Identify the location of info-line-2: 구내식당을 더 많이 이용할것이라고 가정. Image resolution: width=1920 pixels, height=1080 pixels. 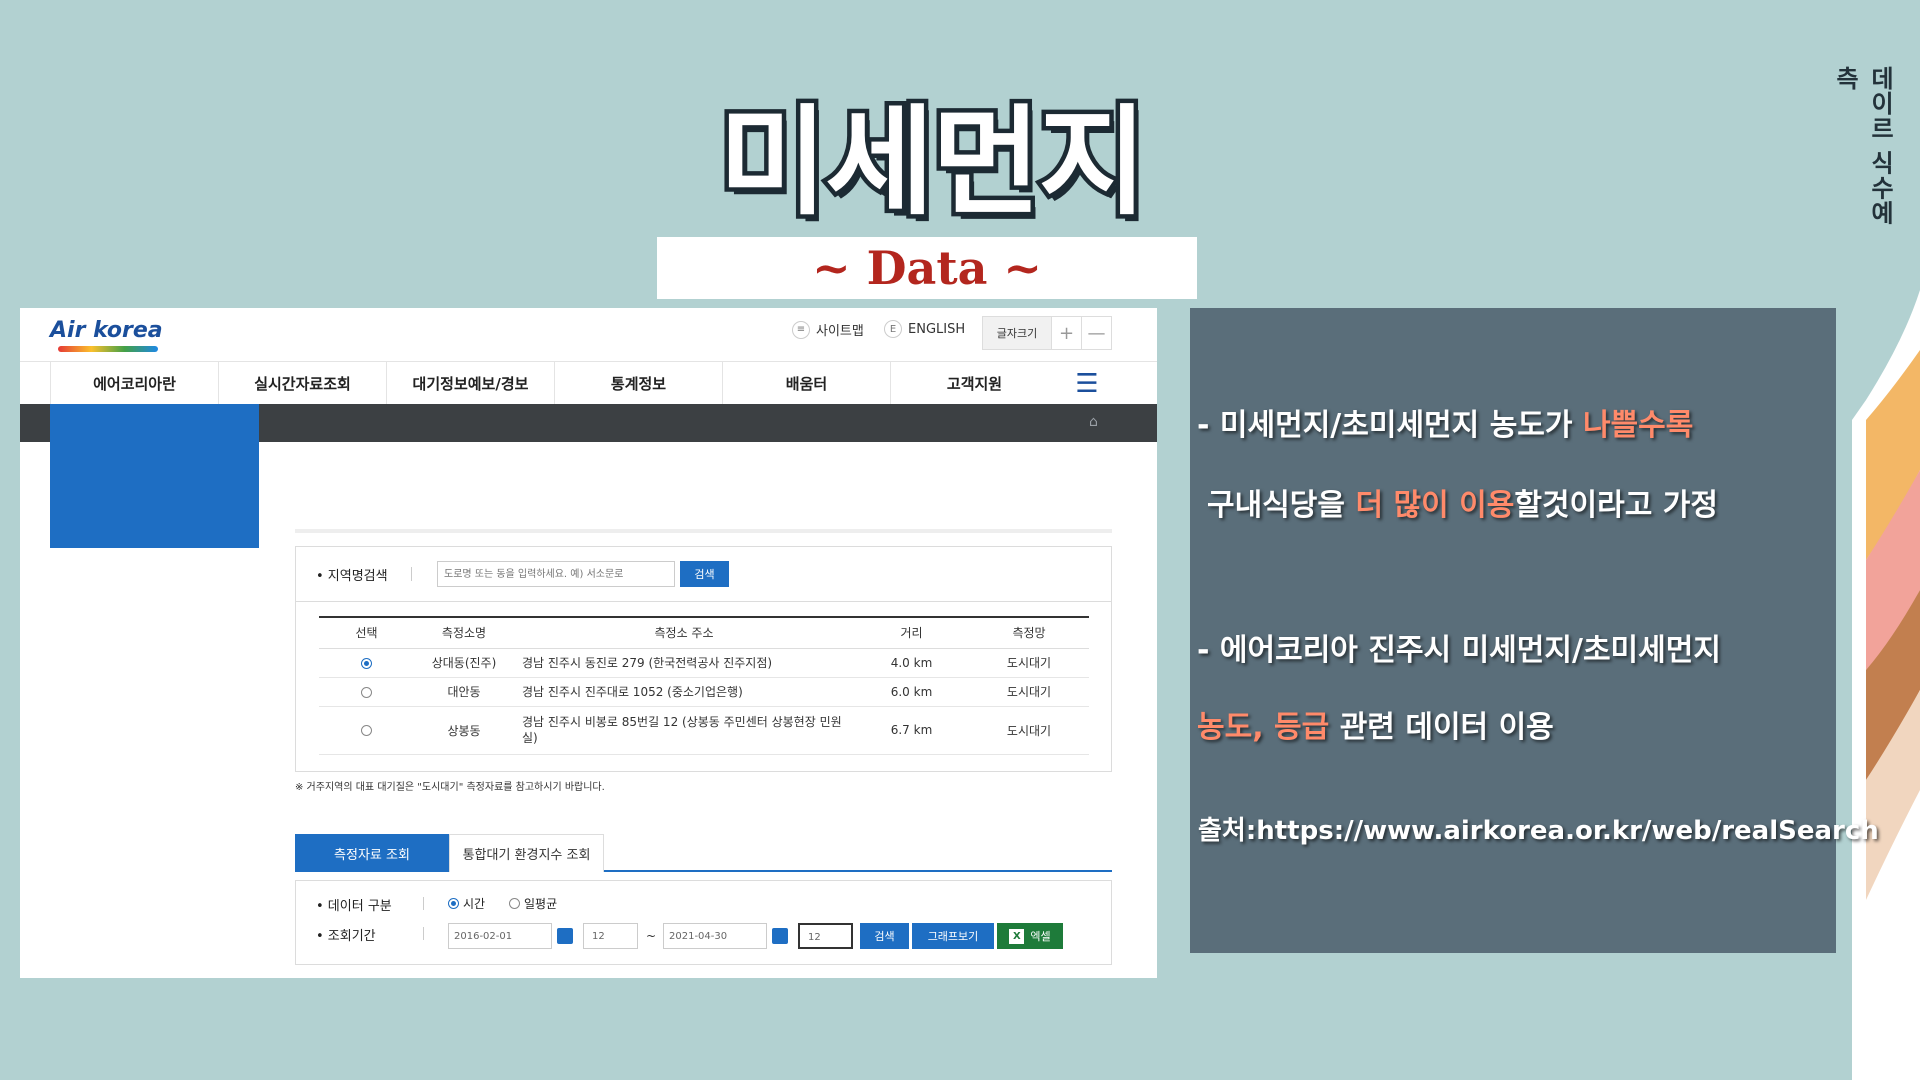
(1462, 502).